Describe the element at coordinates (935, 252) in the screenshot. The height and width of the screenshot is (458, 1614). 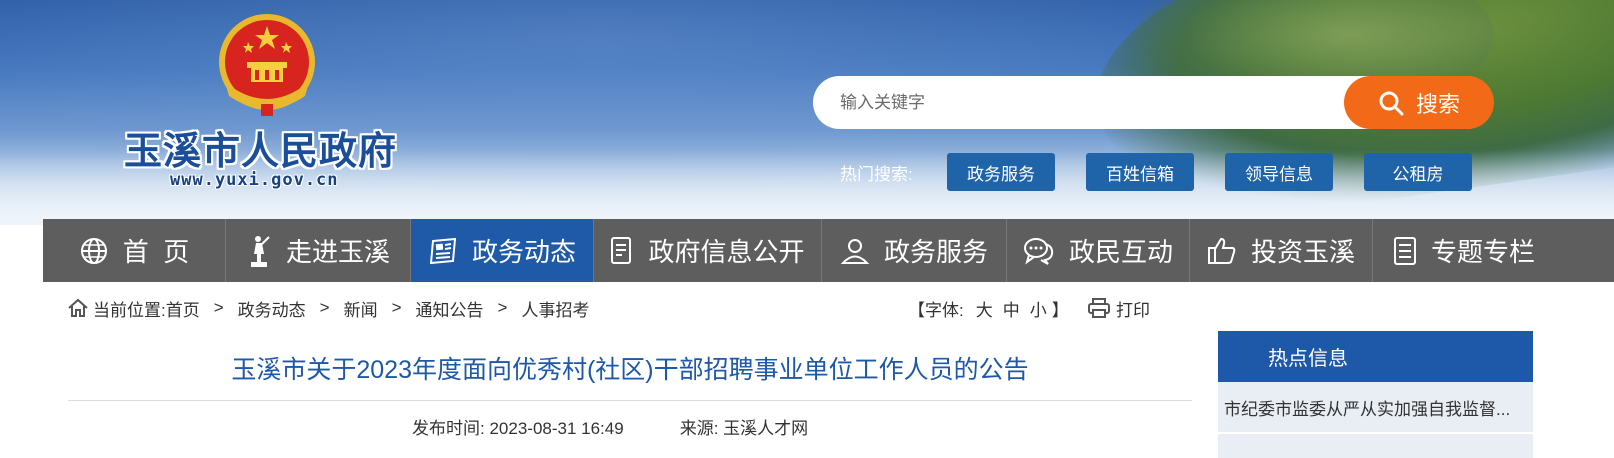
I see `nav-label: 政务服务` at that location.